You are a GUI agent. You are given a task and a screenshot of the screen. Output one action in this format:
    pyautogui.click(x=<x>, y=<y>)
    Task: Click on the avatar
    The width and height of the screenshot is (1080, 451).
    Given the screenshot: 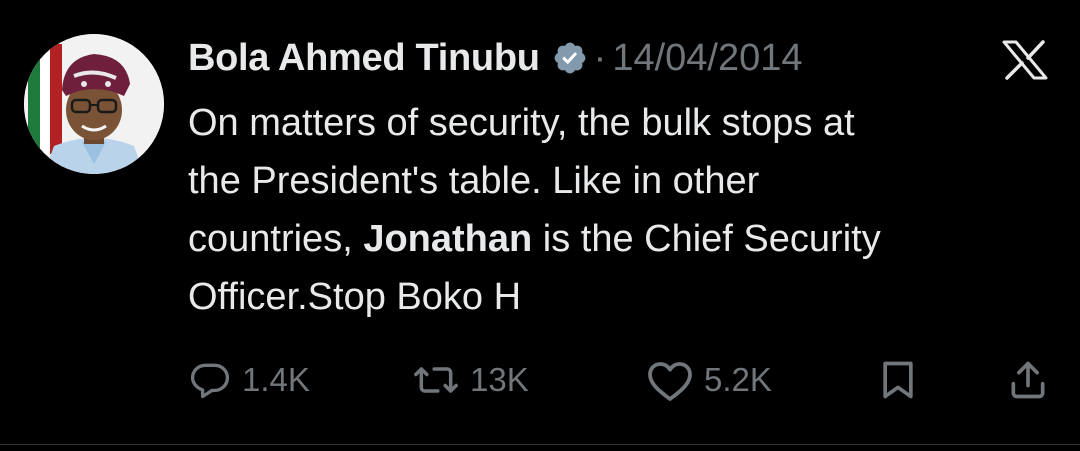 What is the action you would take?
    pyautogui.click(x=94, y=104)
    